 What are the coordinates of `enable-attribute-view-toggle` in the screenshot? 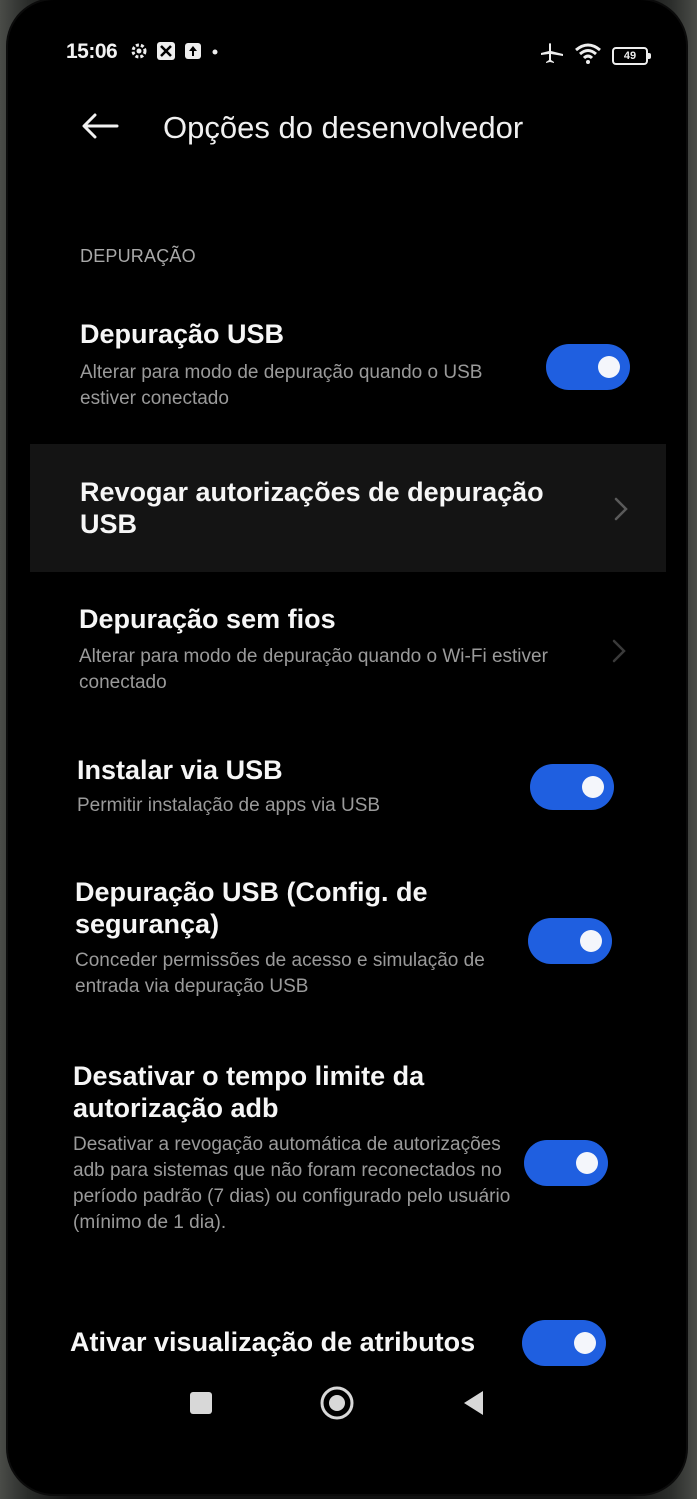 It's located at (564, 1343).